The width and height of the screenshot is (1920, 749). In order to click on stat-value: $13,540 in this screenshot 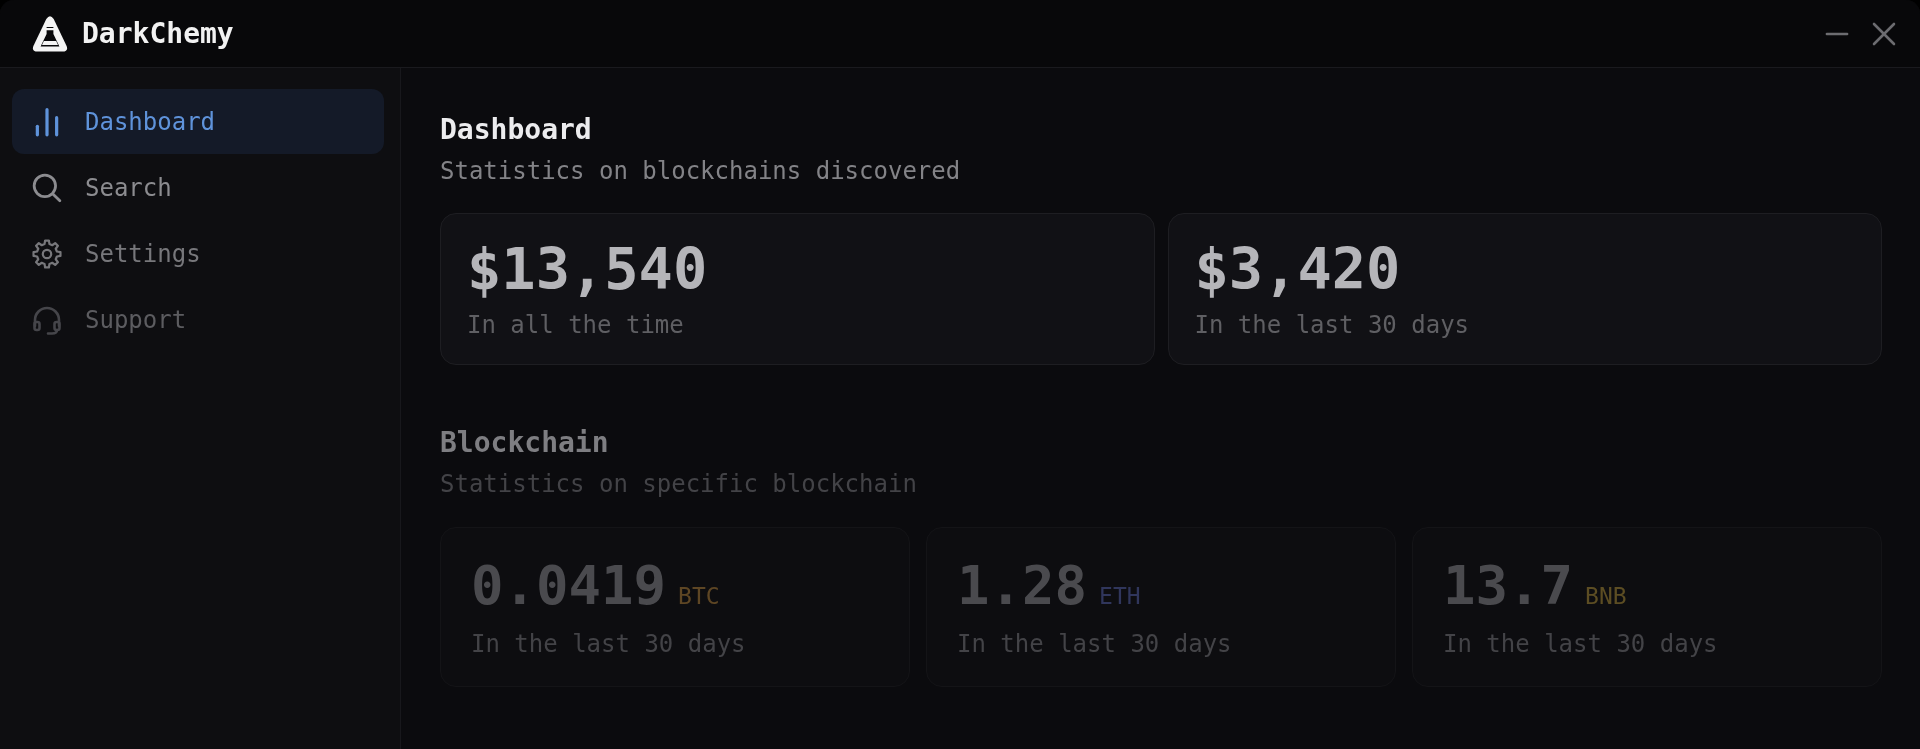, I will do `click(588, 269)`.